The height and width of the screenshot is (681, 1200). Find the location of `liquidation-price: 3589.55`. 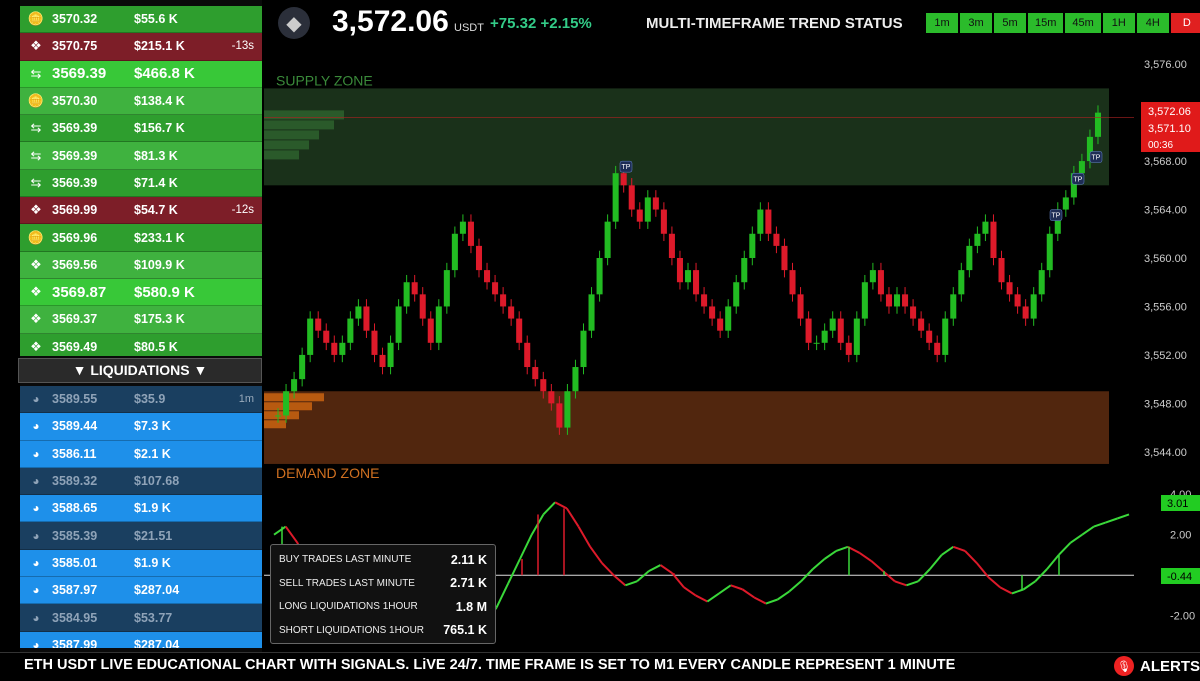

liquidation-price: 3589.55 is located at coordinates (75, 399).